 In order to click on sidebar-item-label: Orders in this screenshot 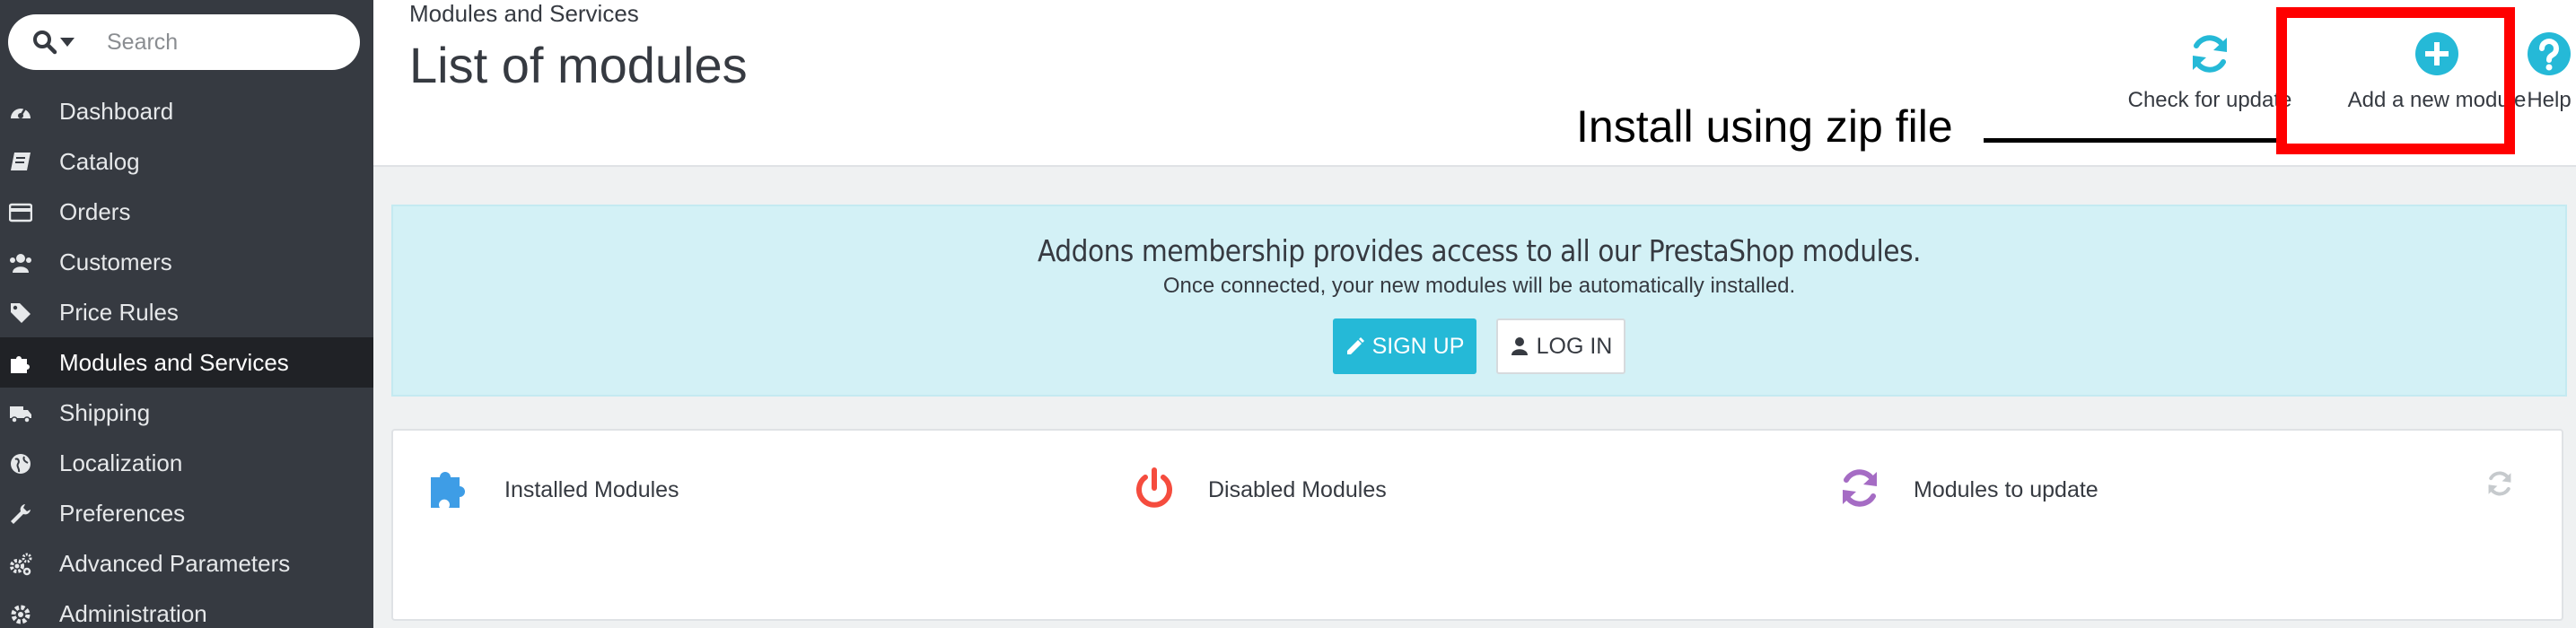, I will do `click(95, 211)`.